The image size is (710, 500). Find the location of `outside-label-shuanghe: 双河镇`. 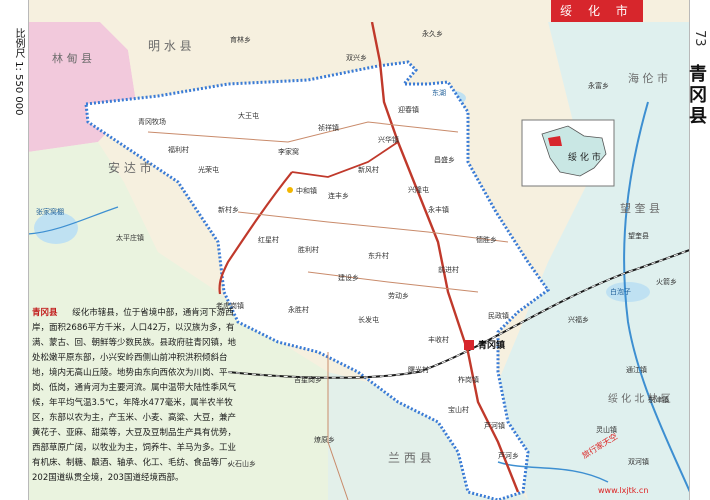

outside-label-shuanghe: 双河镇 is located at coordinates (638, 461).